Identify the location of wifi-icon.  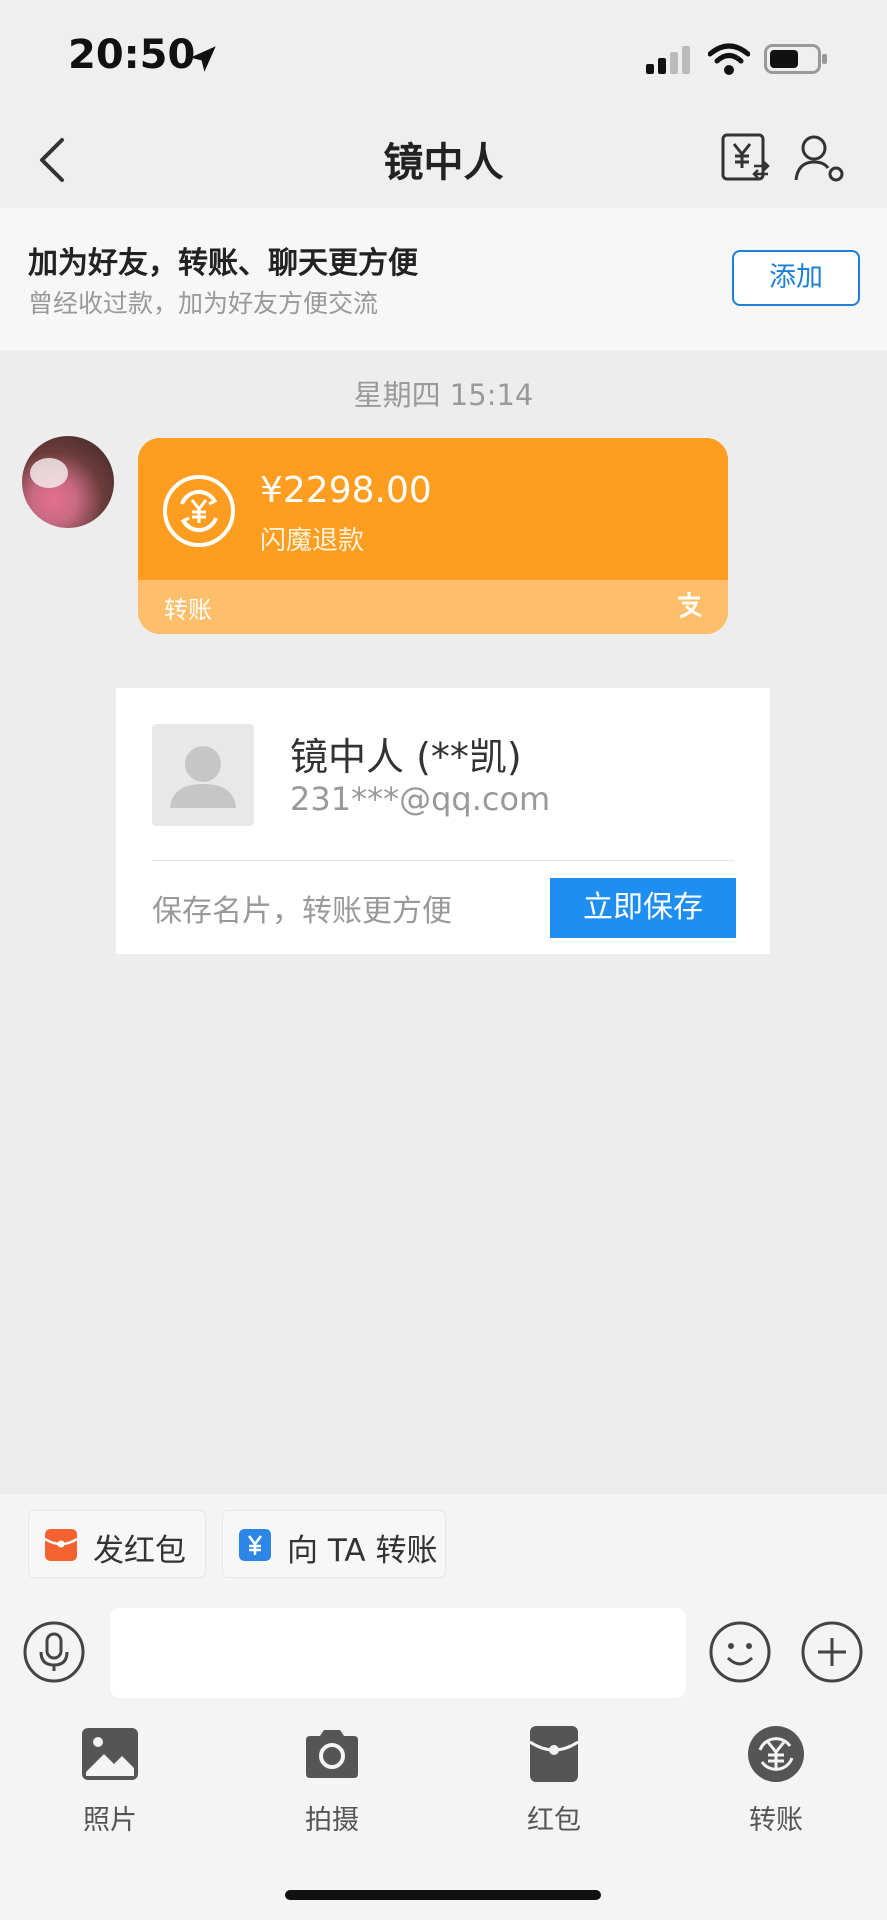
(729, 59).